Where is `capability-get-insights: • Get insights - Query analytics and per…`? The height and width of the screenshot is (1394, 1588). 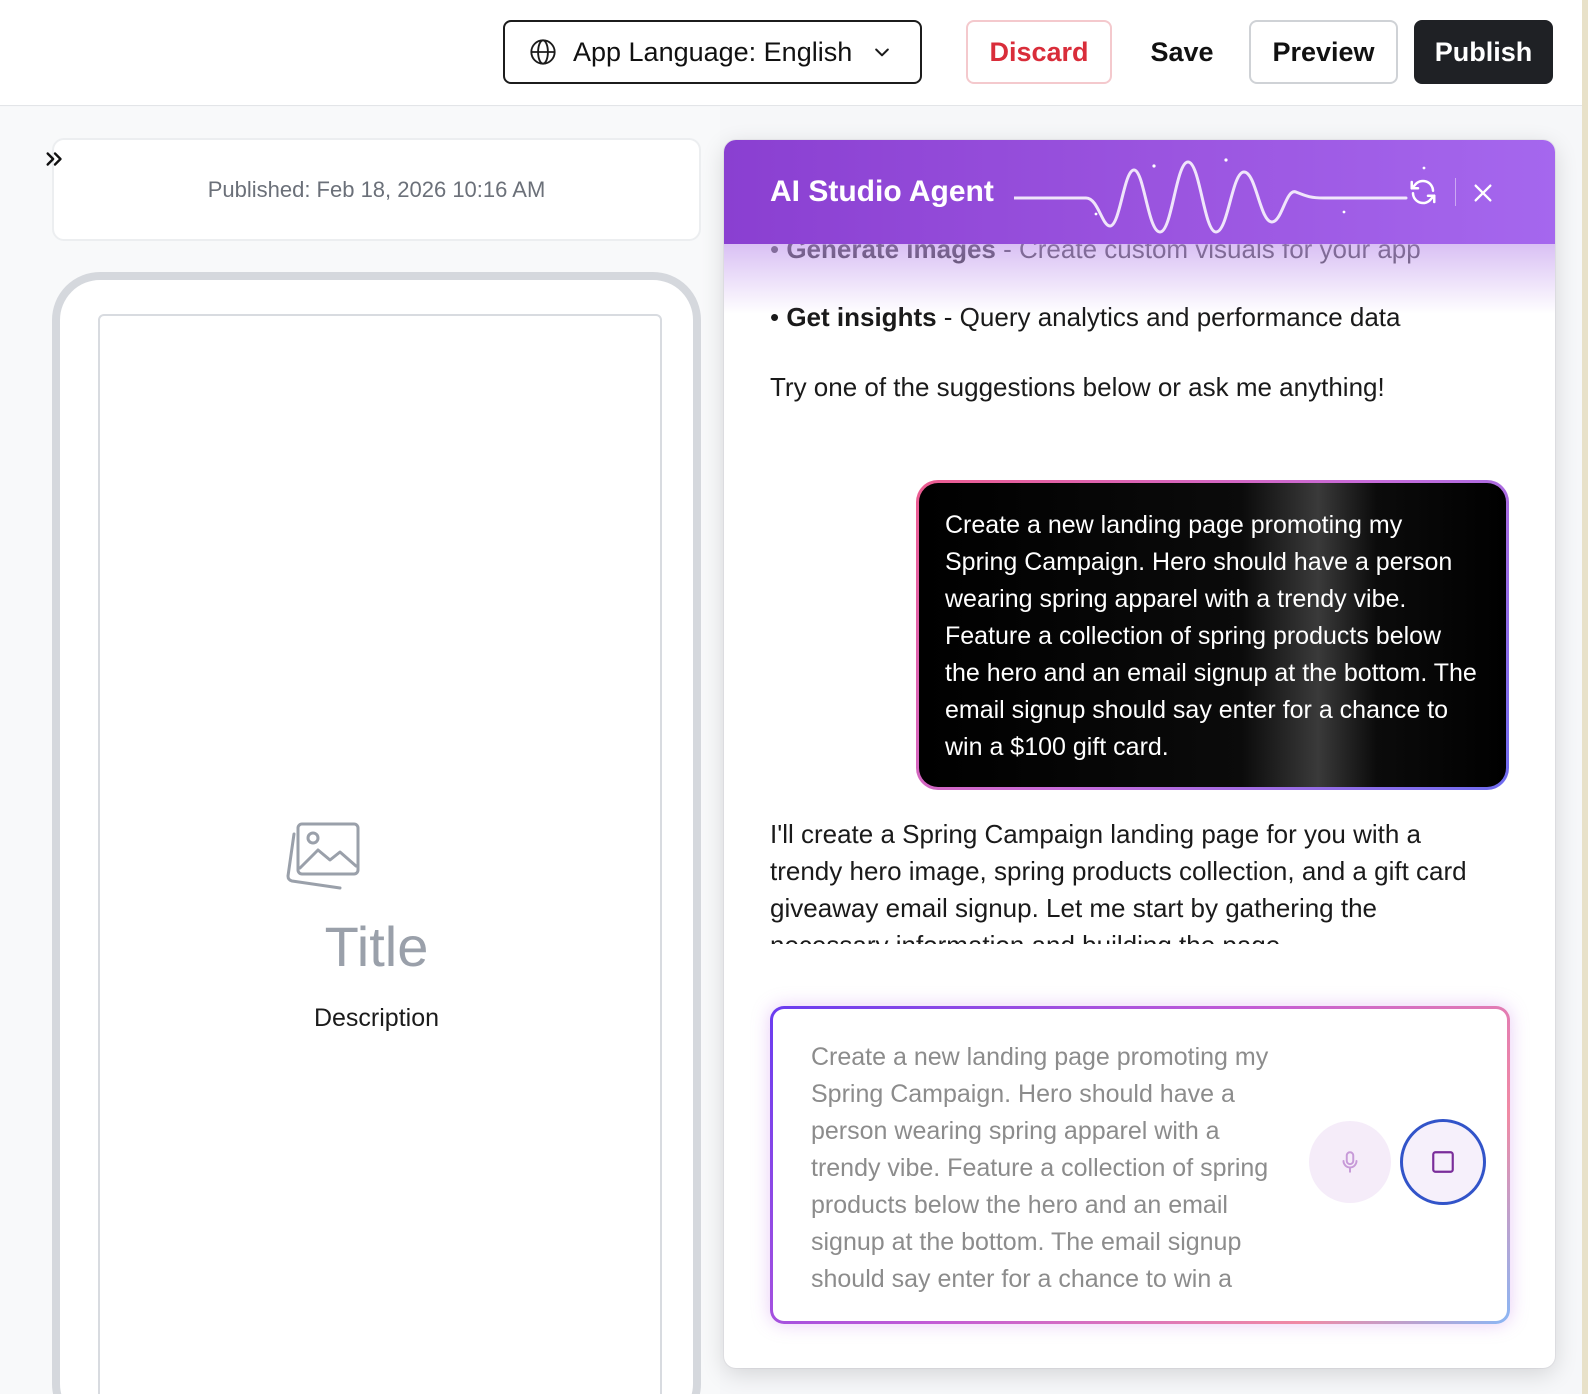
capability-get-insights: • Get insights - Query analytics and per… is located at coordinates (1085, 317).